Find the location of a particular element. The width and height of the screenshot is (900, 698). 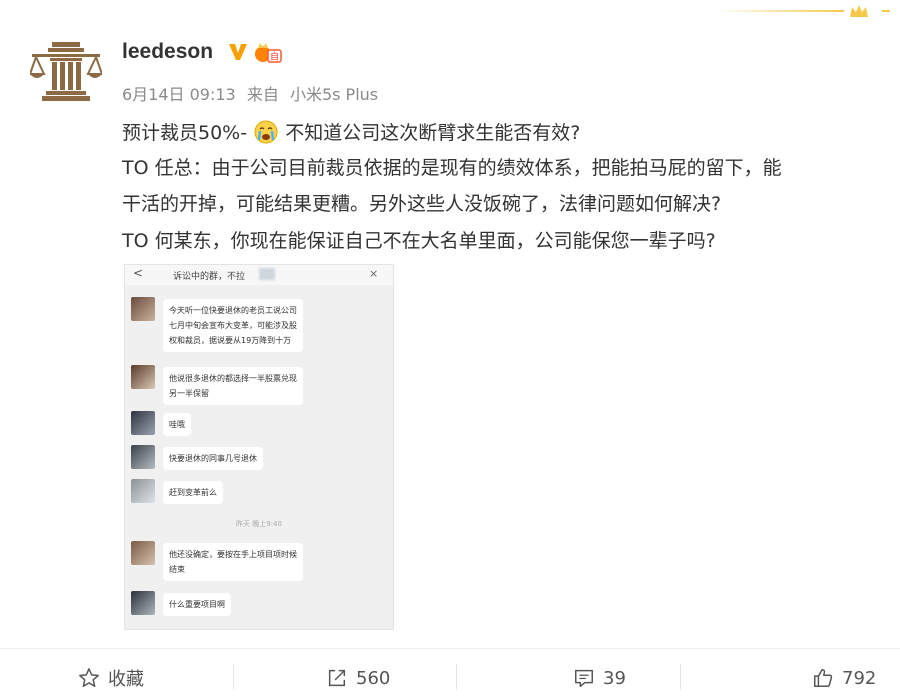

chat-bubble: 哇哦 is located at coordinates (177, 424).